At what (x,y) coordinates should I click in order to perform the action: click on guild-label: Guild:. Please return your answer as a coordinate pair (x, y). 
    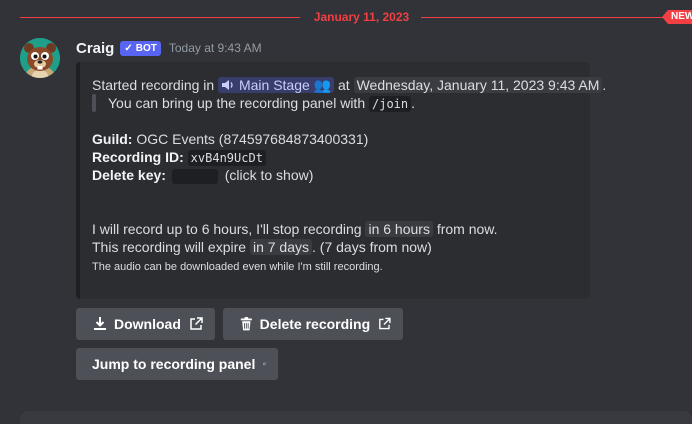
    Looking at the image, I should click on (112, 139).